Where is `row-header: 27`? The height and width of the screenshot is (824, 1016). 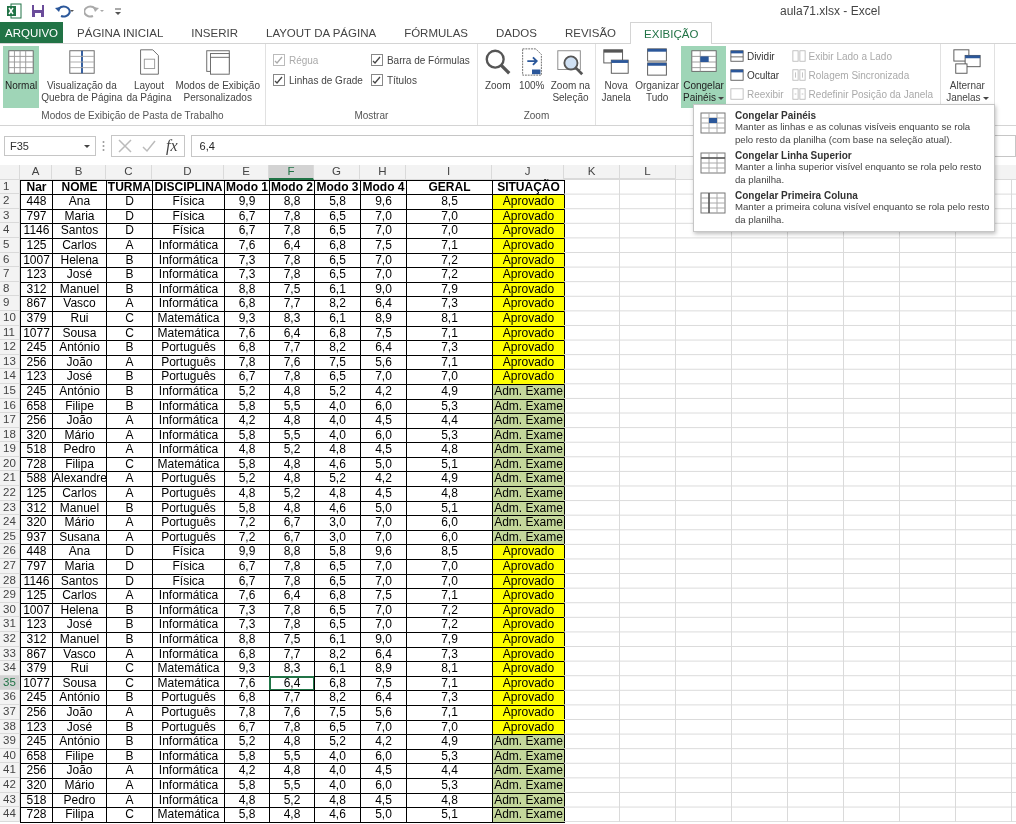 row-header: 27 is located at coordinates (10, 566).